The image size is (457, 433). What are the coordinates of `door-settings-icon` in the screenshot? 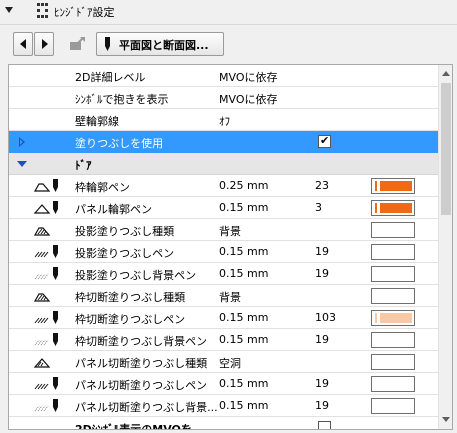 It's located at (42, 10).